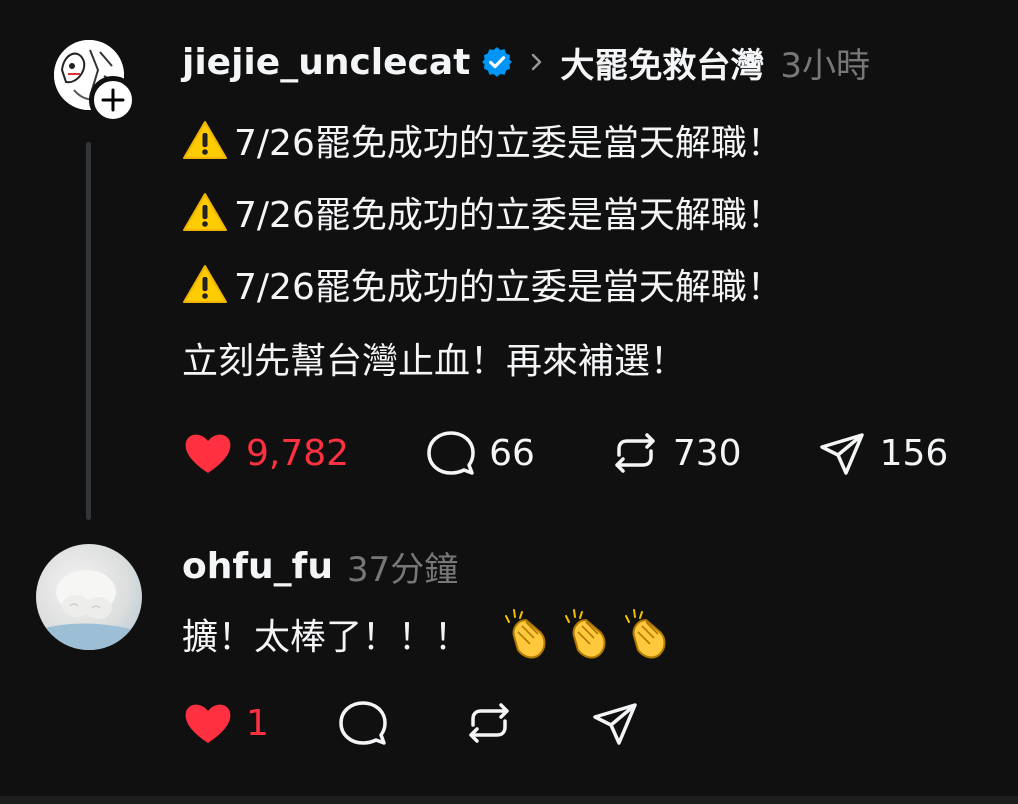 The height and width of the screenshot is (804, 1018). I want to click on reply-like-button: 1, so click(224, 723).